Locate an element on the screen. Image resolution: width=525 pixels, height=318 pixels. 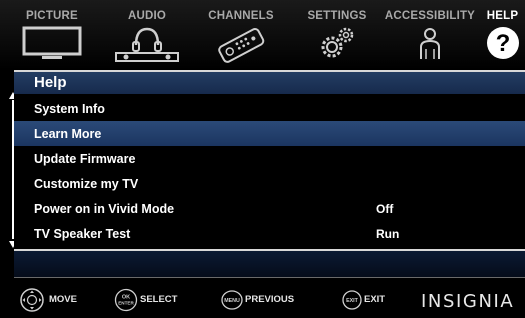
menu-item-label: System Info is located at coordinates (69, 109).